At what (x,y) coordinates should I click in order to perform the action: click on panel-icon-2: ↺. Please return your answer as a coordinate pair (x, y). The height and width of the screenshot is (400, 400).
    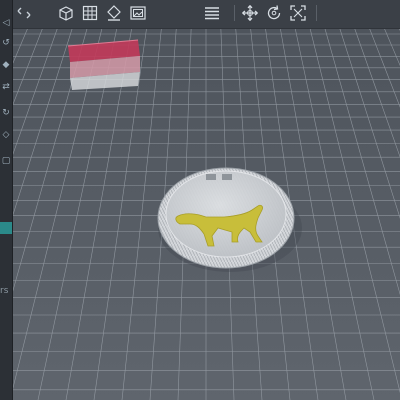
    Looking at the image, I should click on (6, 43).